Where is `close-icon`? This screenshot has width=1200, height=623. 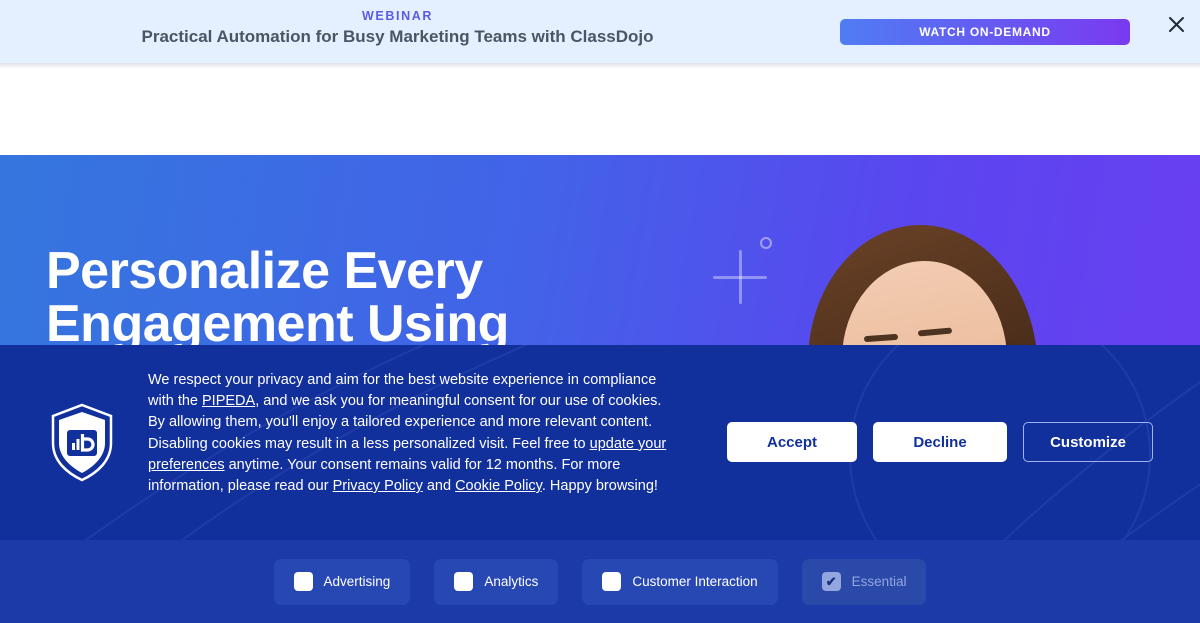 close-icon is located at coordinates (1176, 24).